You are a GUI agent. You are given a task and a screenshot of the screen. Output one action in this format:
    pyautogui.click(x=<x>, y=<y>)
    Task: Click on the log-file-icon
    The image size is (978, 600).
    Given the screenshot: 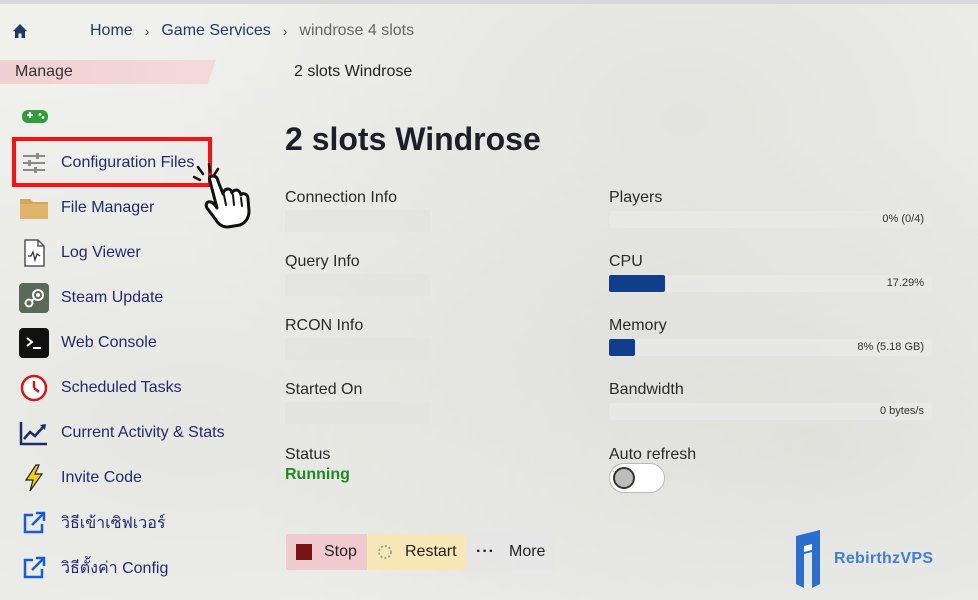 What is the action you would take?
    pyautogui.click(x=34, y=253)
    